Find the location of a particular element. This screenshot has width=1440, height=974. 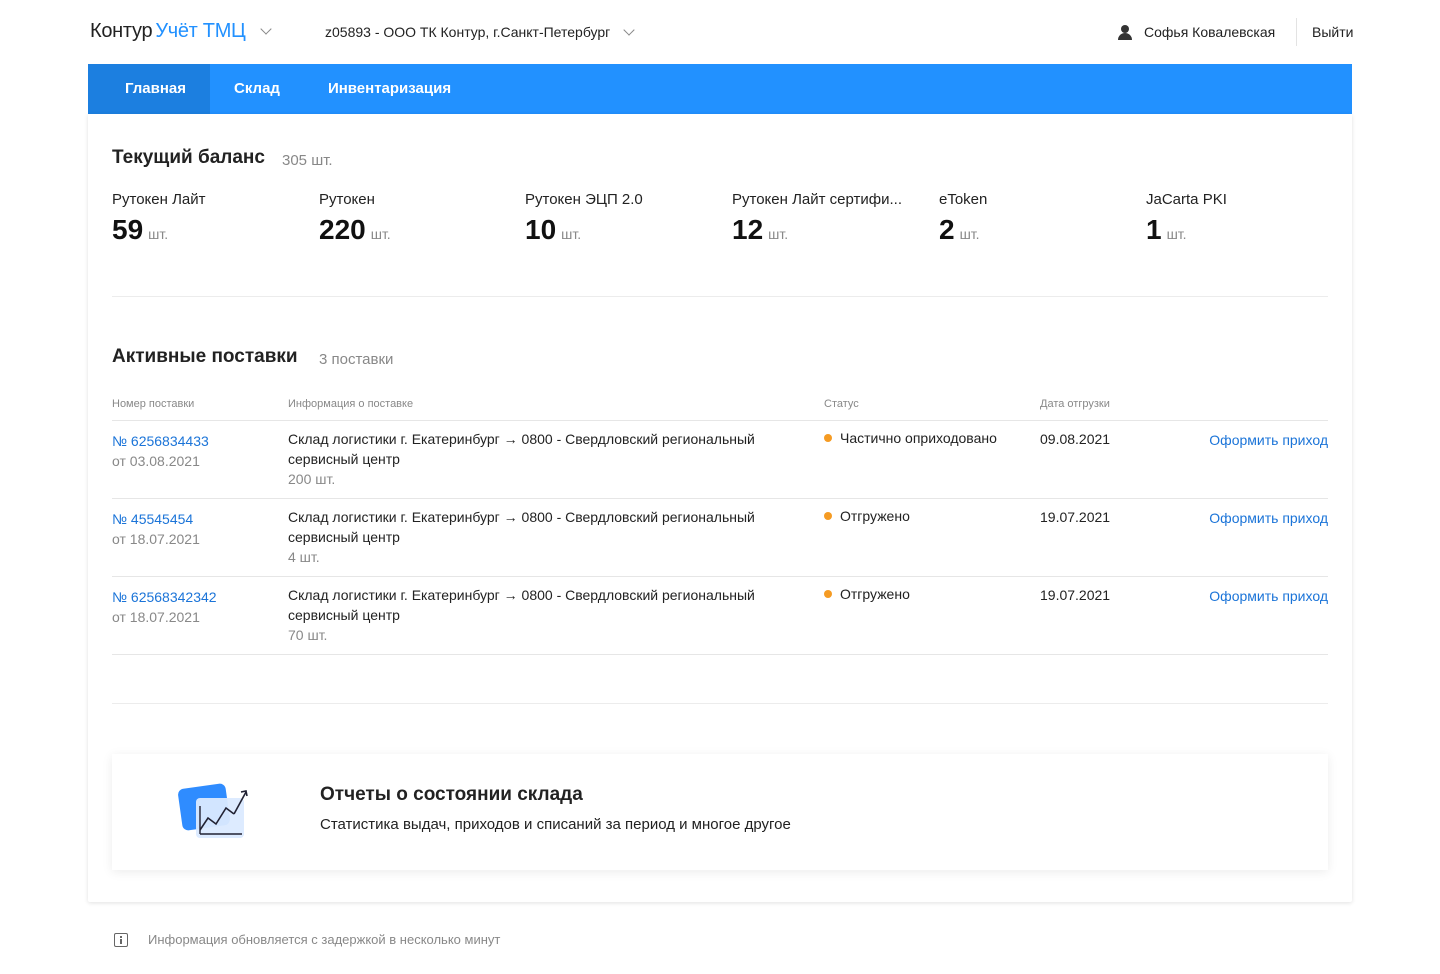

header-divider is located at coordinates (1296, 32).